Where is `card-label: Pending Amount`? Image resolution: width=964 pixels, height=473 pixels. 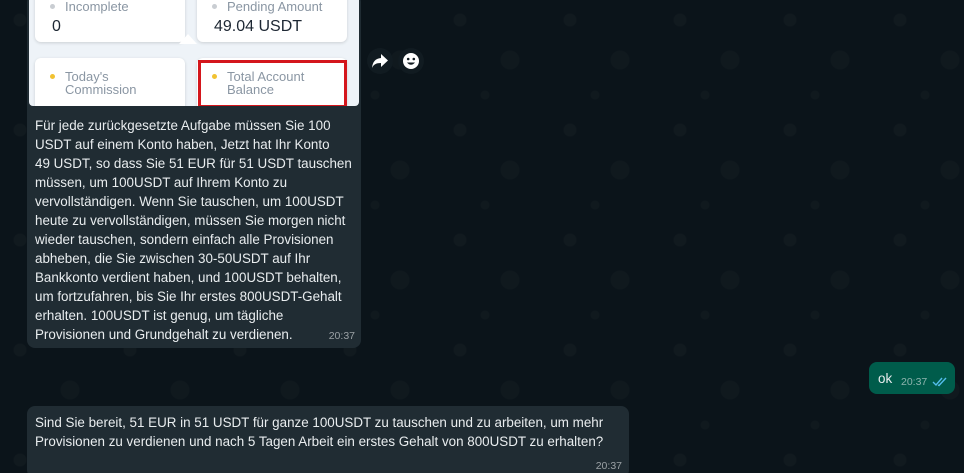
card-label: Pending Amount is located at coordinates (275, 7).